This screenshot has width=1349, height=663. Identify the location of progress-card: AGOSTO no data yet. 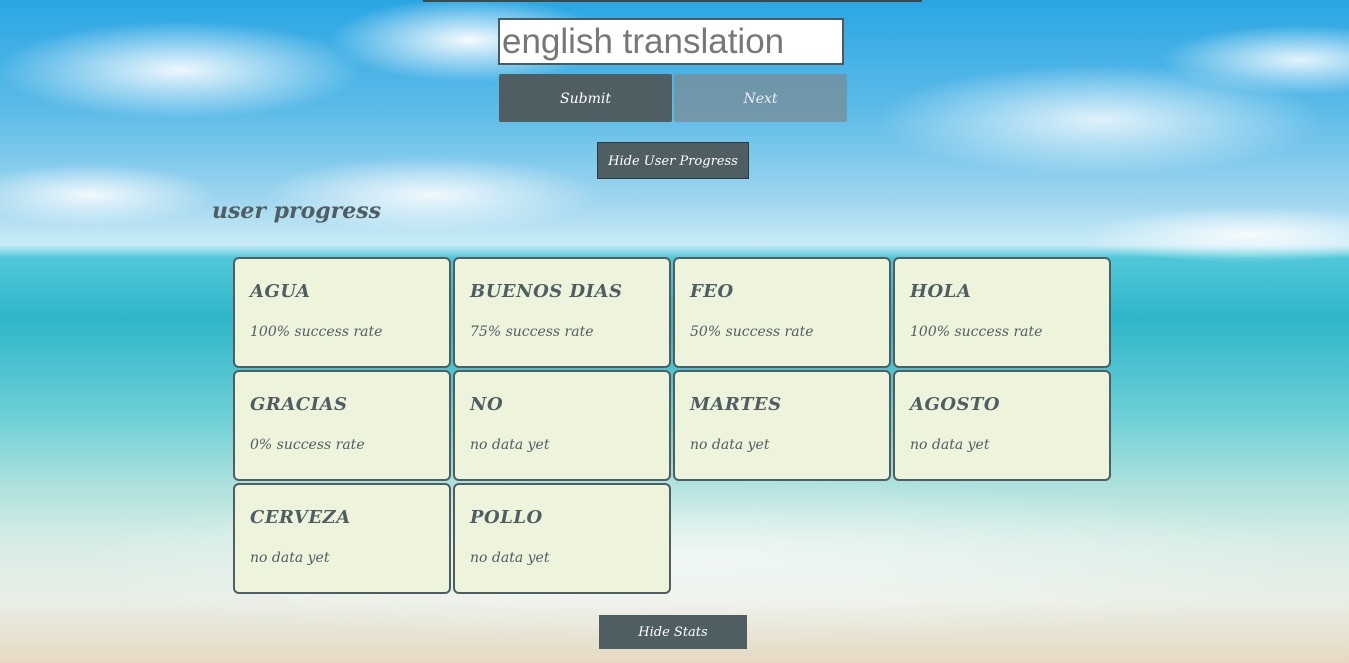
(1002, 425).